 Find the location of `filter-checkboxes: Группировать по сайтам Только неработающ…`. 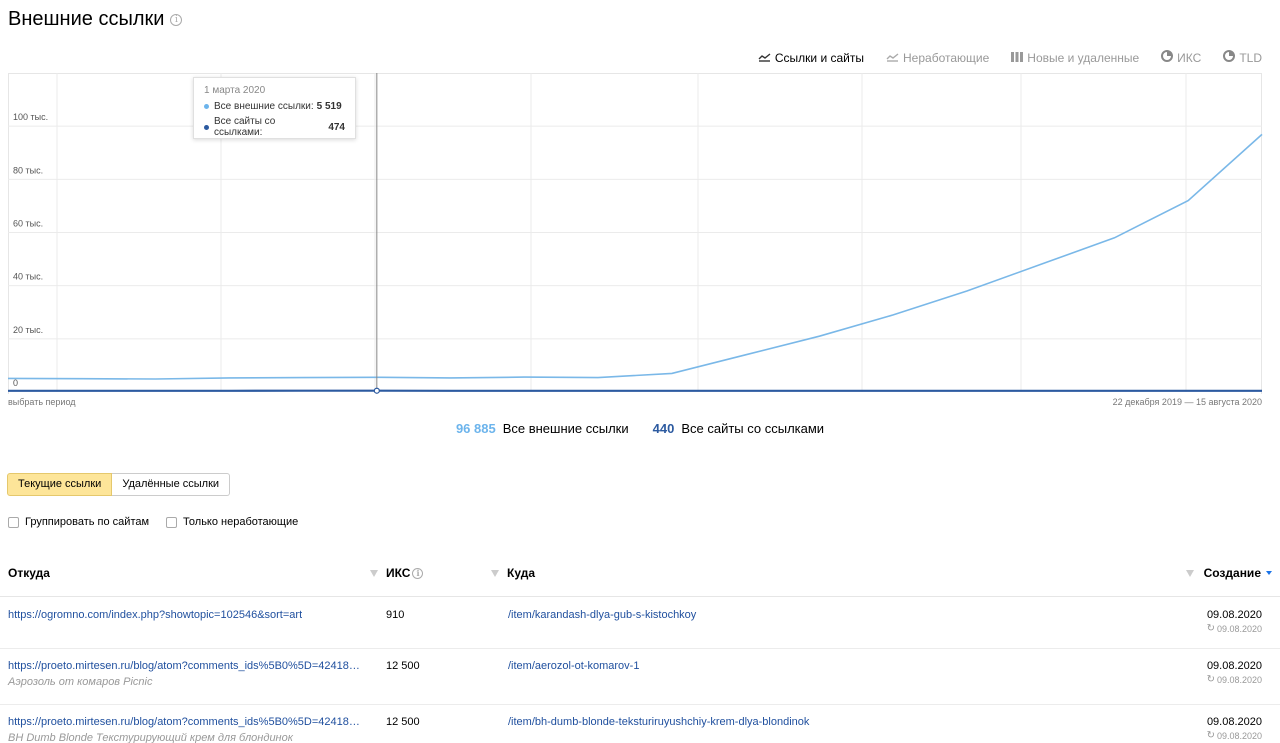

filter-checkboxes: Группировать по сайтам Только неработающ… is located at coordinates (161, 522).